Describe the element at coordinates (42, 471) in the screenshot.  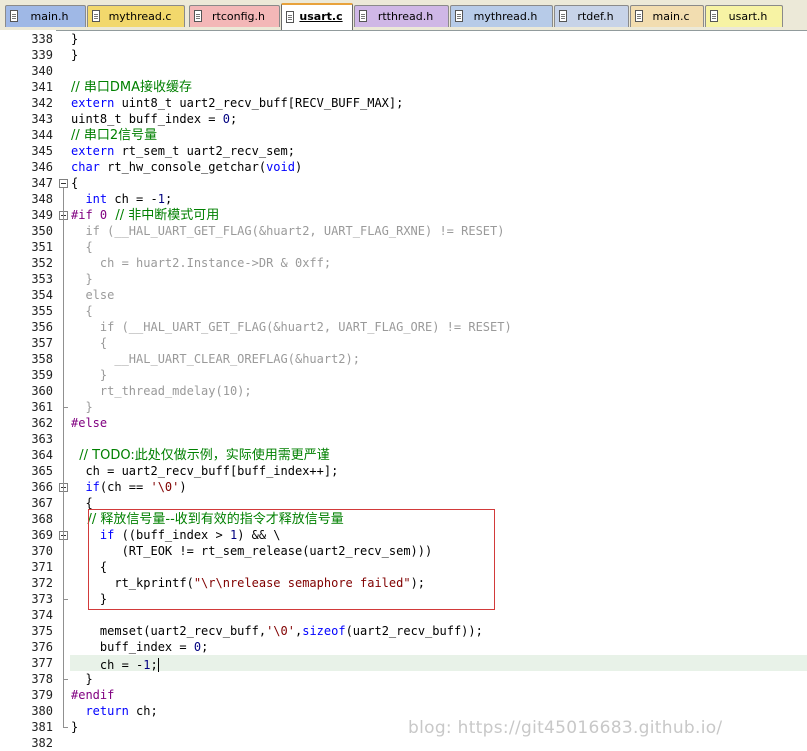
I see `line-number: 365` at that location.